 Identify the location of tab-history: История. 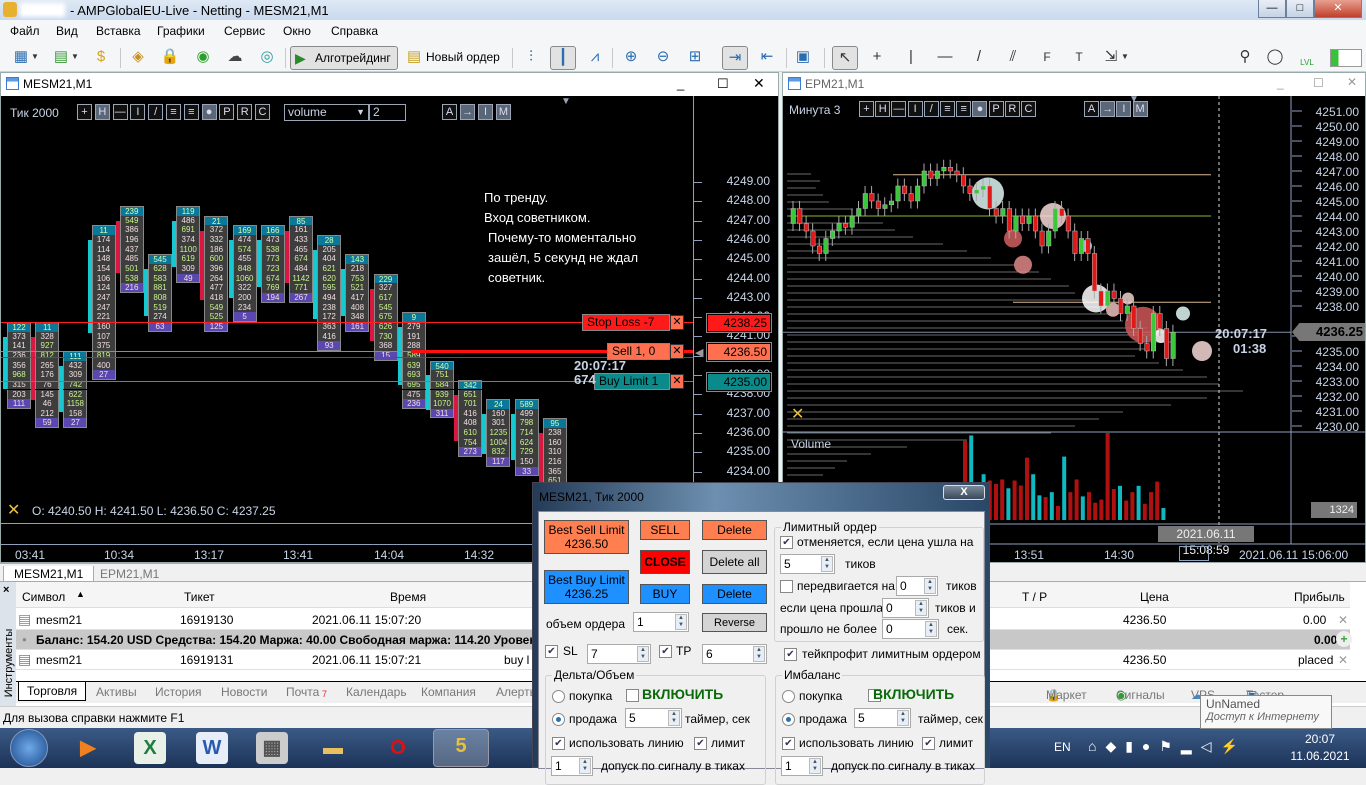
(178, 692).